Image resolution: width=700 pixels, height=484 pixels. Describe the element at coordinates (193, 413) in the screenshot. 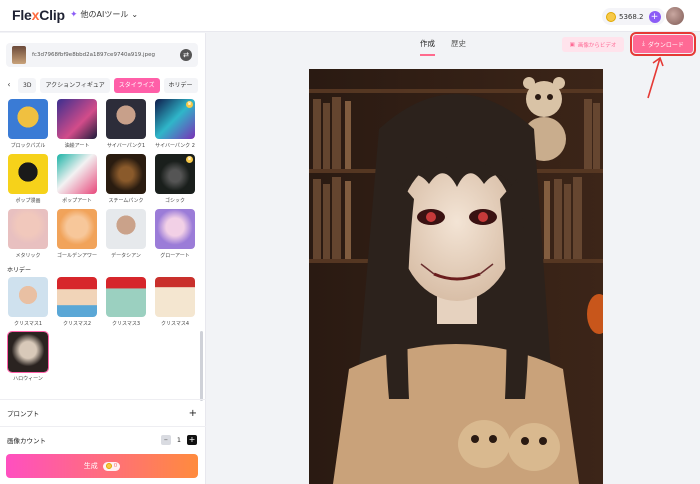

I see `add-prompt-button: +` at that location.